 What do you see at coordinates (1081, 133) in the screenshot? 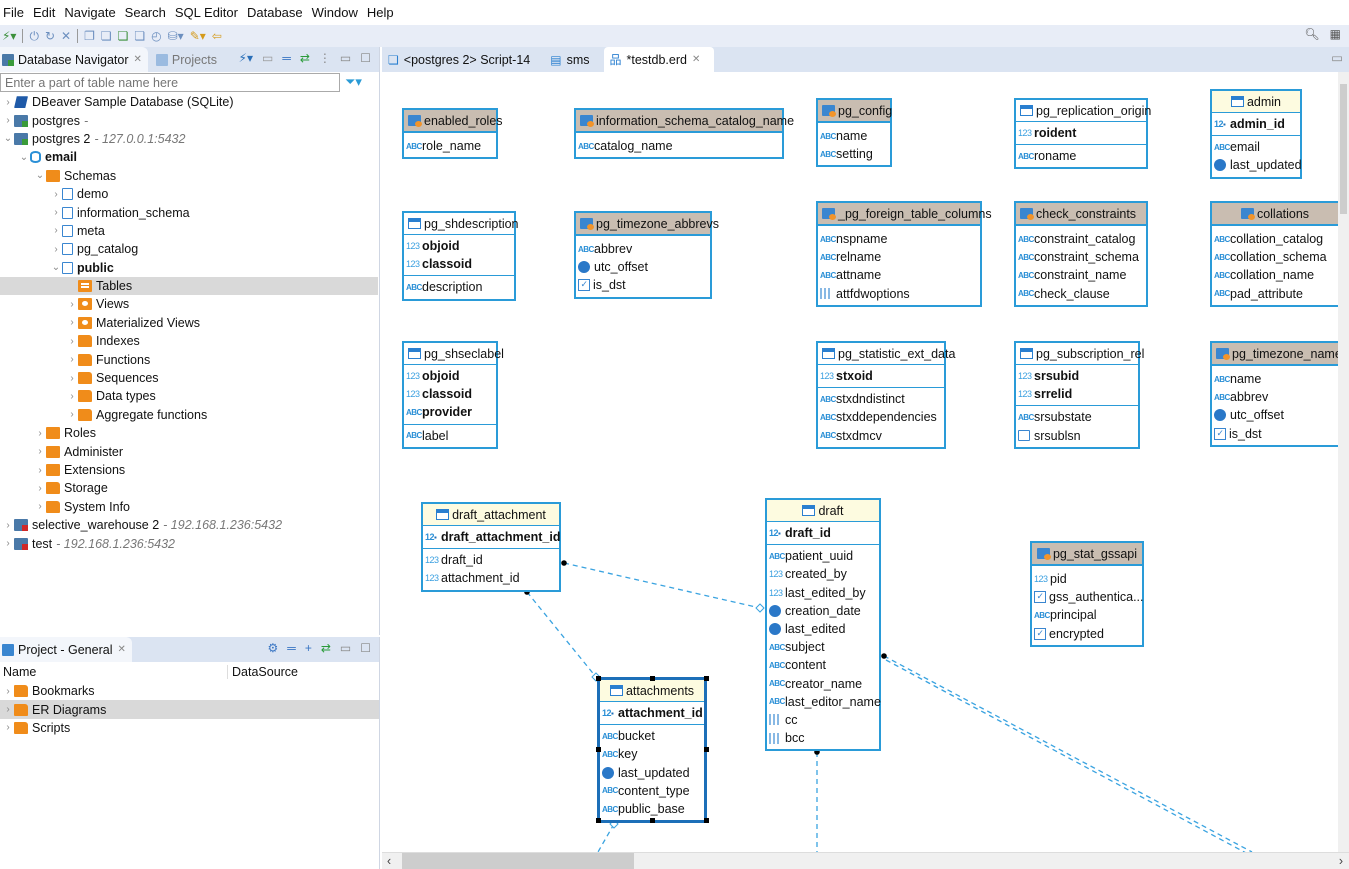
I see `attribute-row: 123 roident` at bounding box center [1081, 133].